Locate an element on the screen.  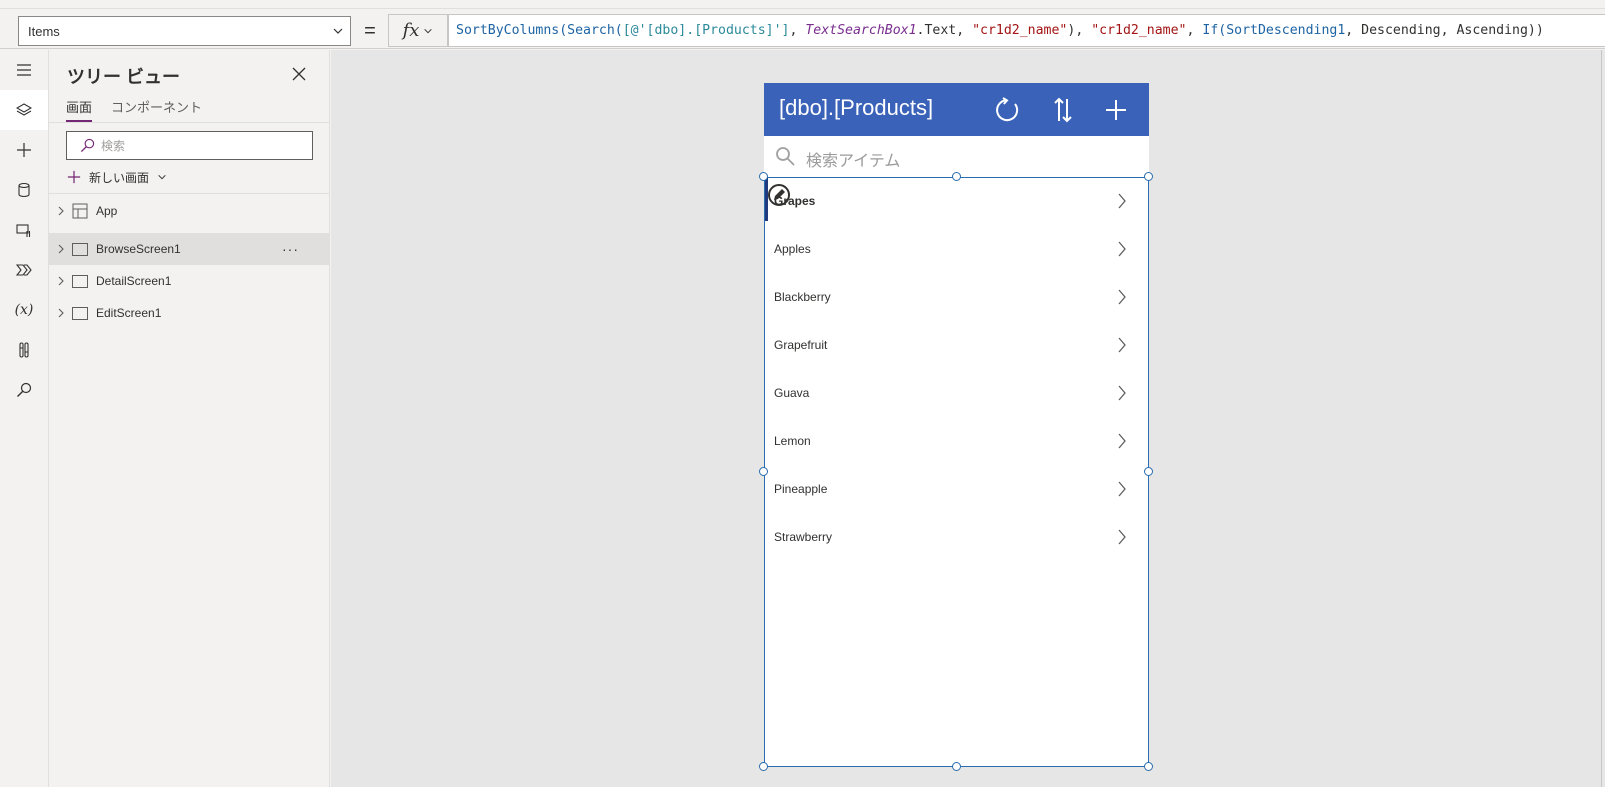
gallery-item: Grapes is located at coordinates (956, 202).